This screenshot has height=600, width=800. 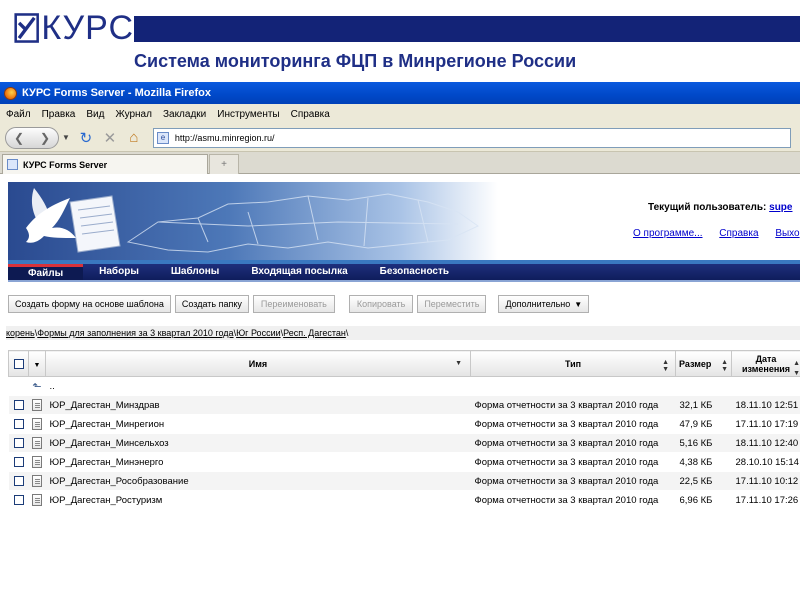 What do you see at coordinates (765, 500) in the screenshot?
I see `file-modified: 17.11.10 17:26` at bounding box center [765, 500].